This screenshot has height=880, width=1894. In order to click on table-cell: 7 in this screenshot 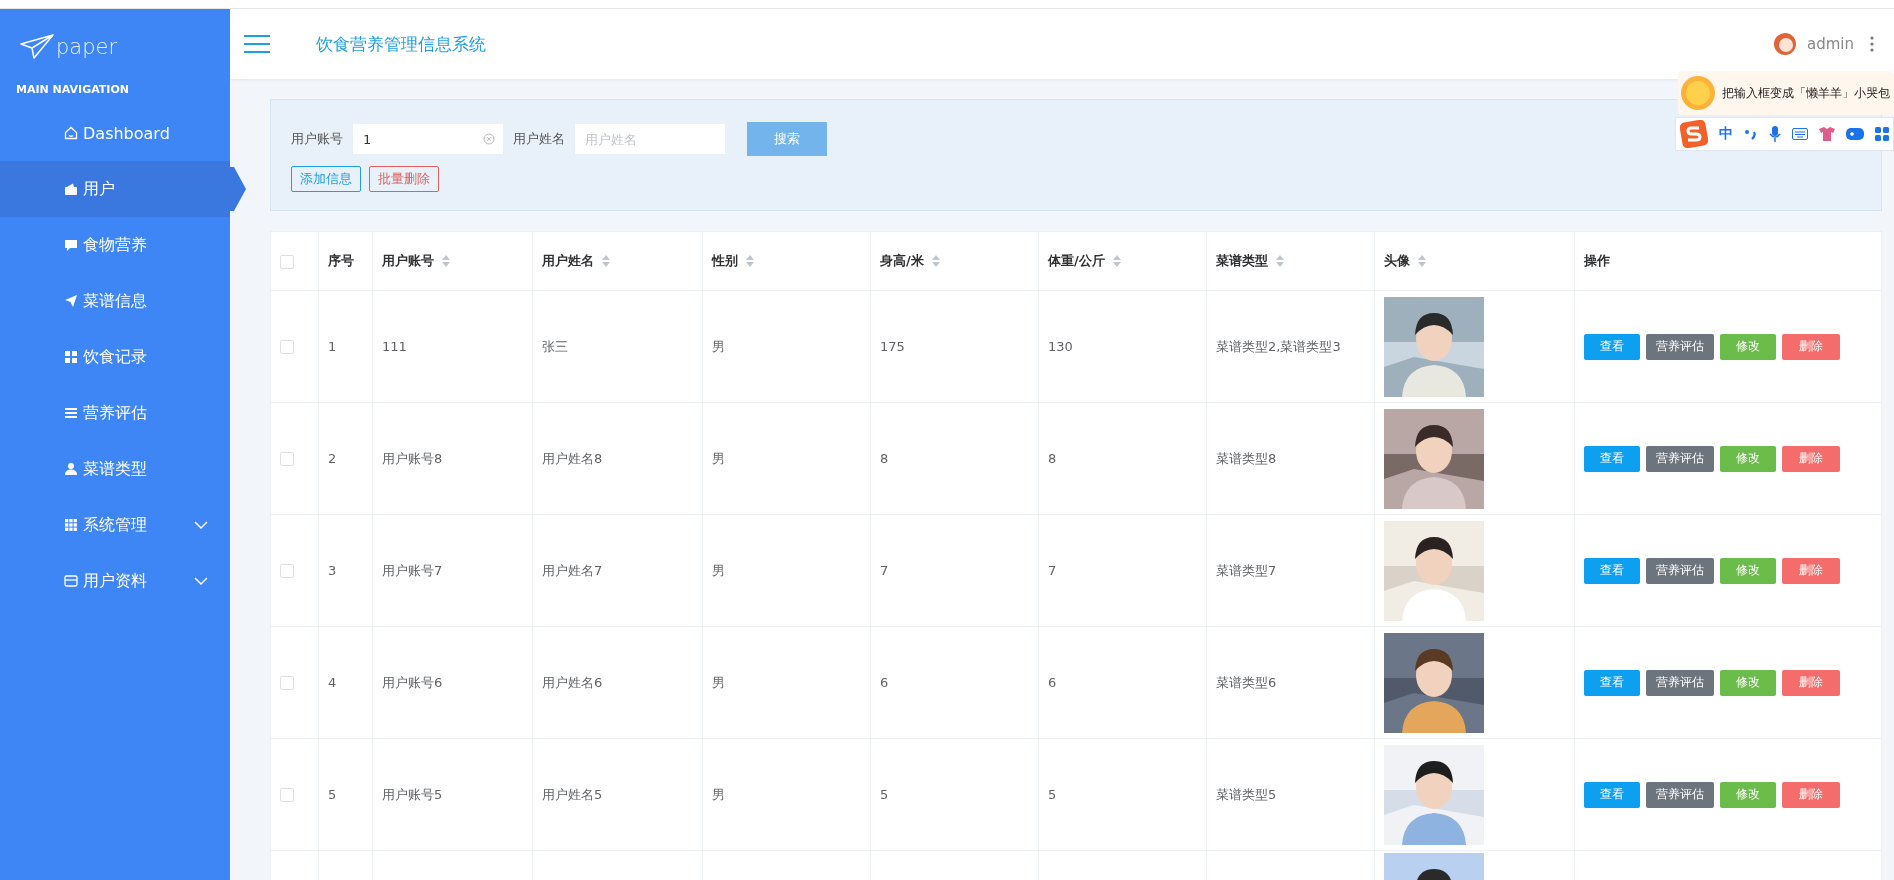, I will do `click(1052, 570)`.